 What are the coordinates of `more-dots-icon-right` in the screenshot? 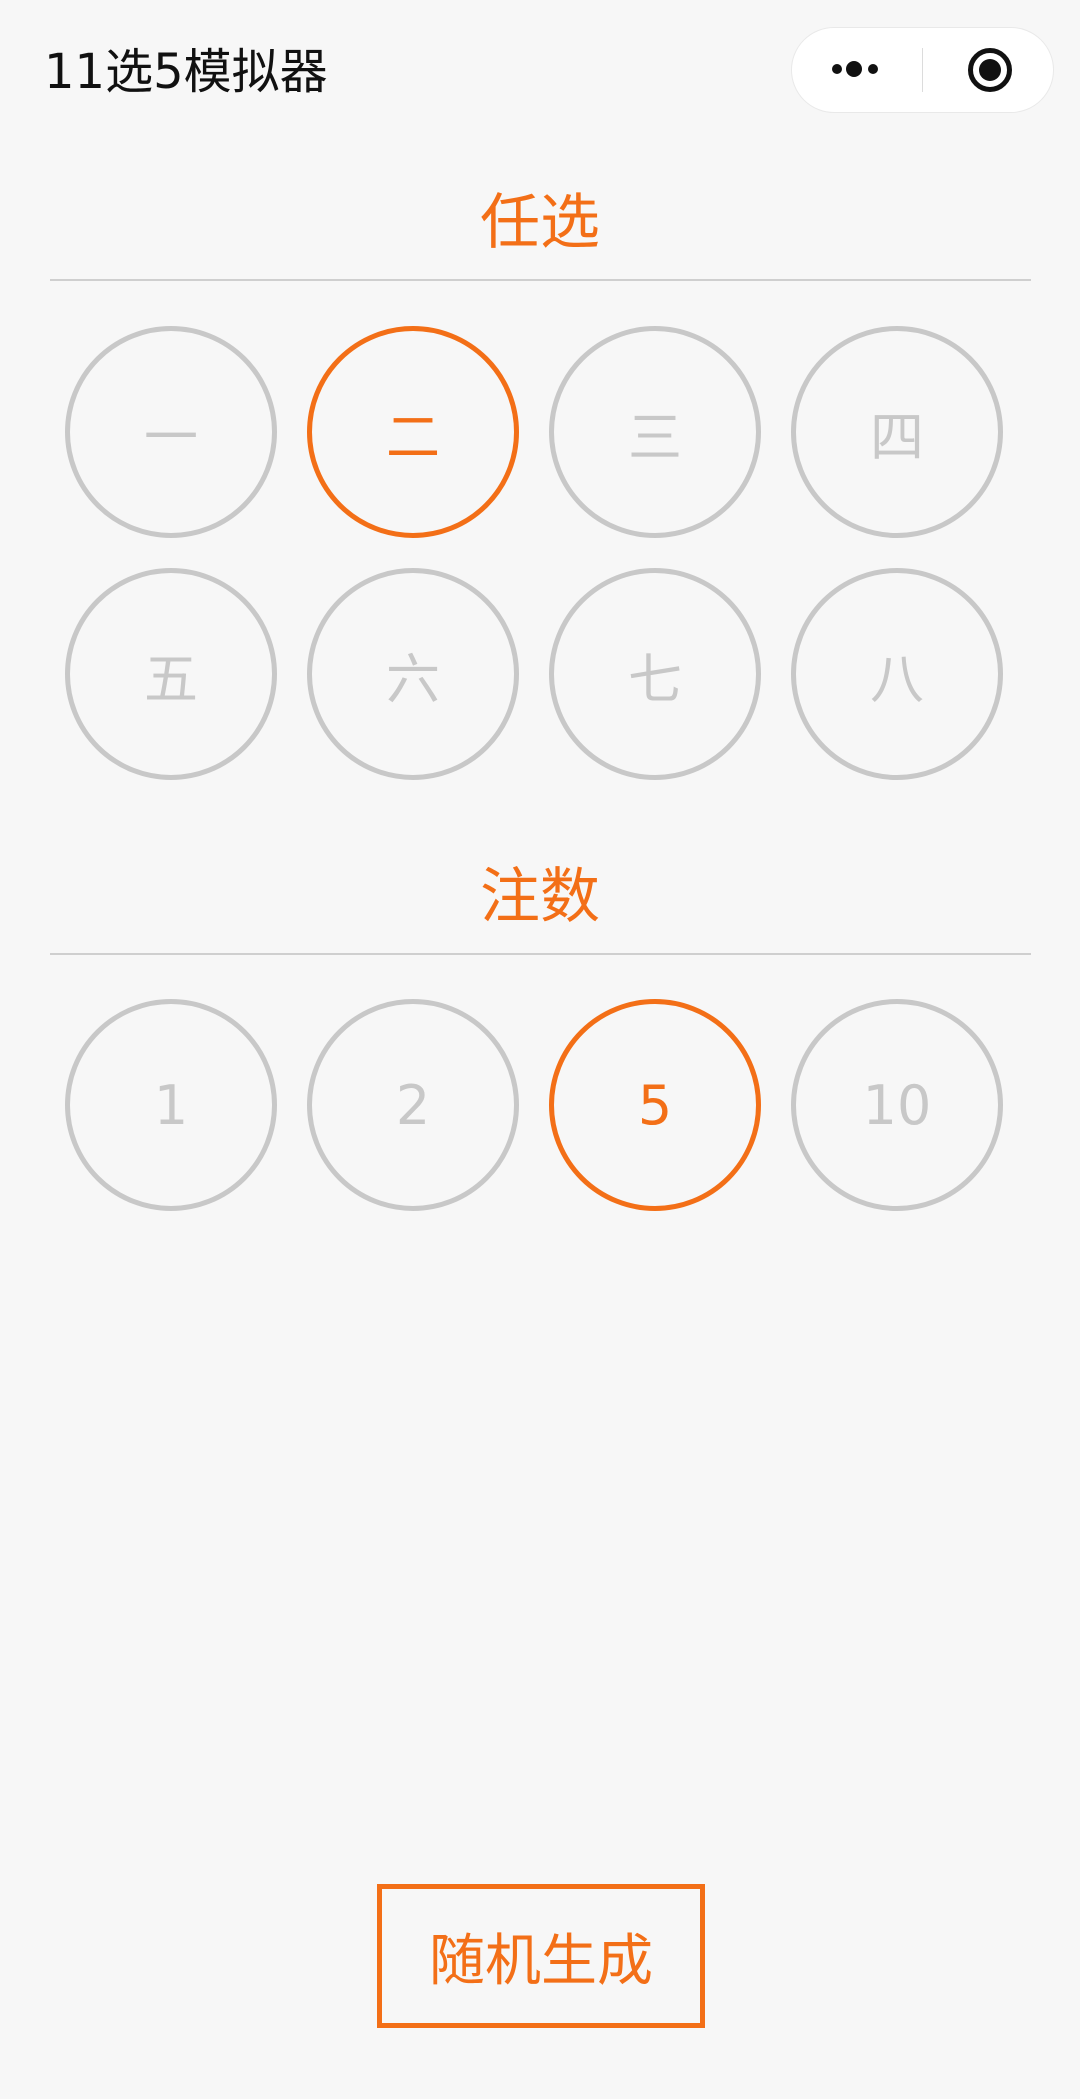 It's located at (873, 69).